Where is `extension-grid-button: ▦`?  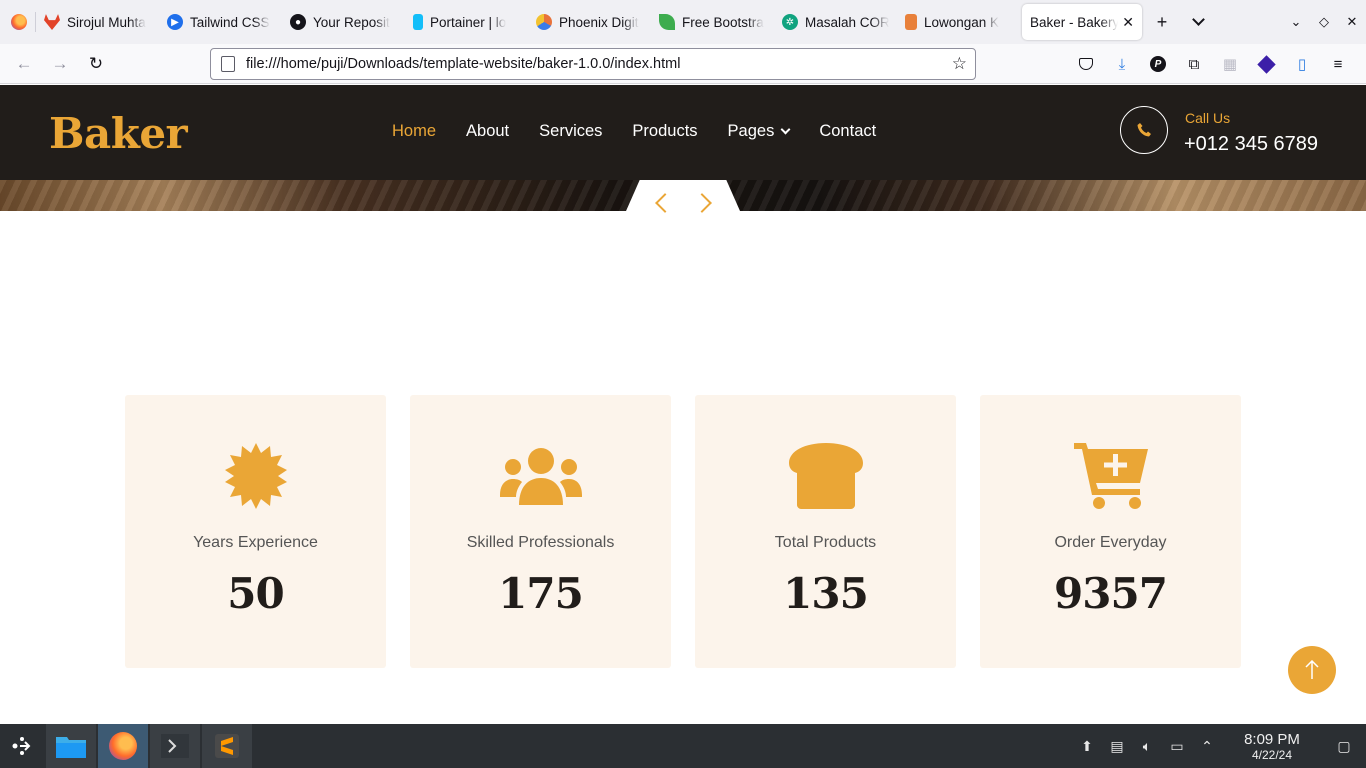
extension-grid-button: ▦ is located at coordinates (1230, 64).